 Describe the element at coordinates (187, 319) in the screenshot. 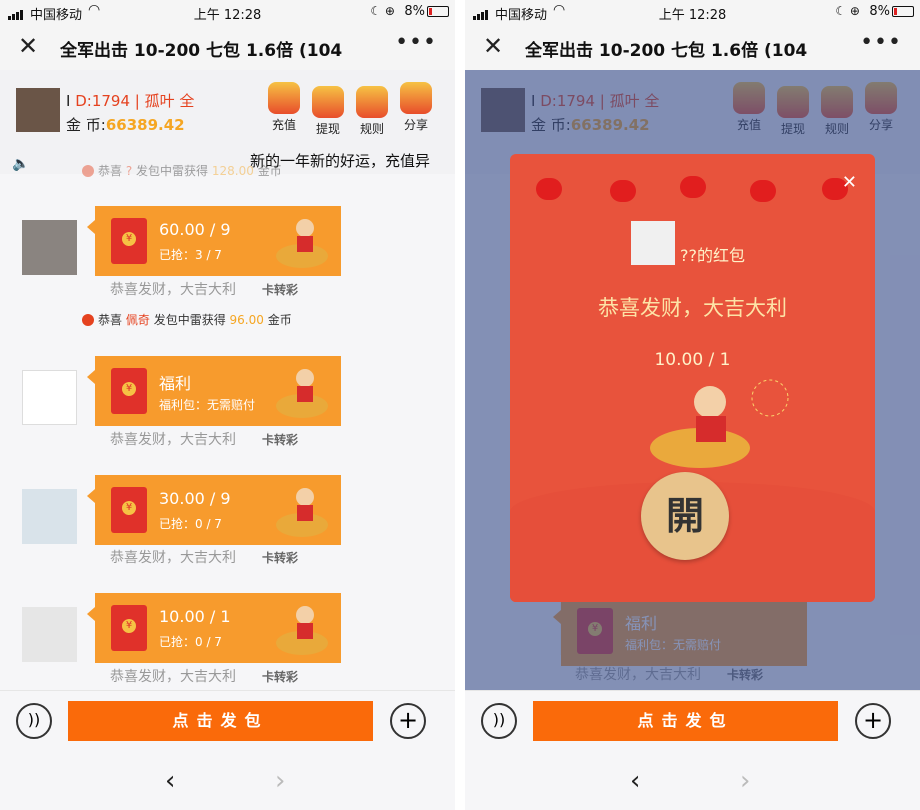

I see `win-notice: 恭喜 佩奇 发包中雷获得 96.00 金币` at that location.